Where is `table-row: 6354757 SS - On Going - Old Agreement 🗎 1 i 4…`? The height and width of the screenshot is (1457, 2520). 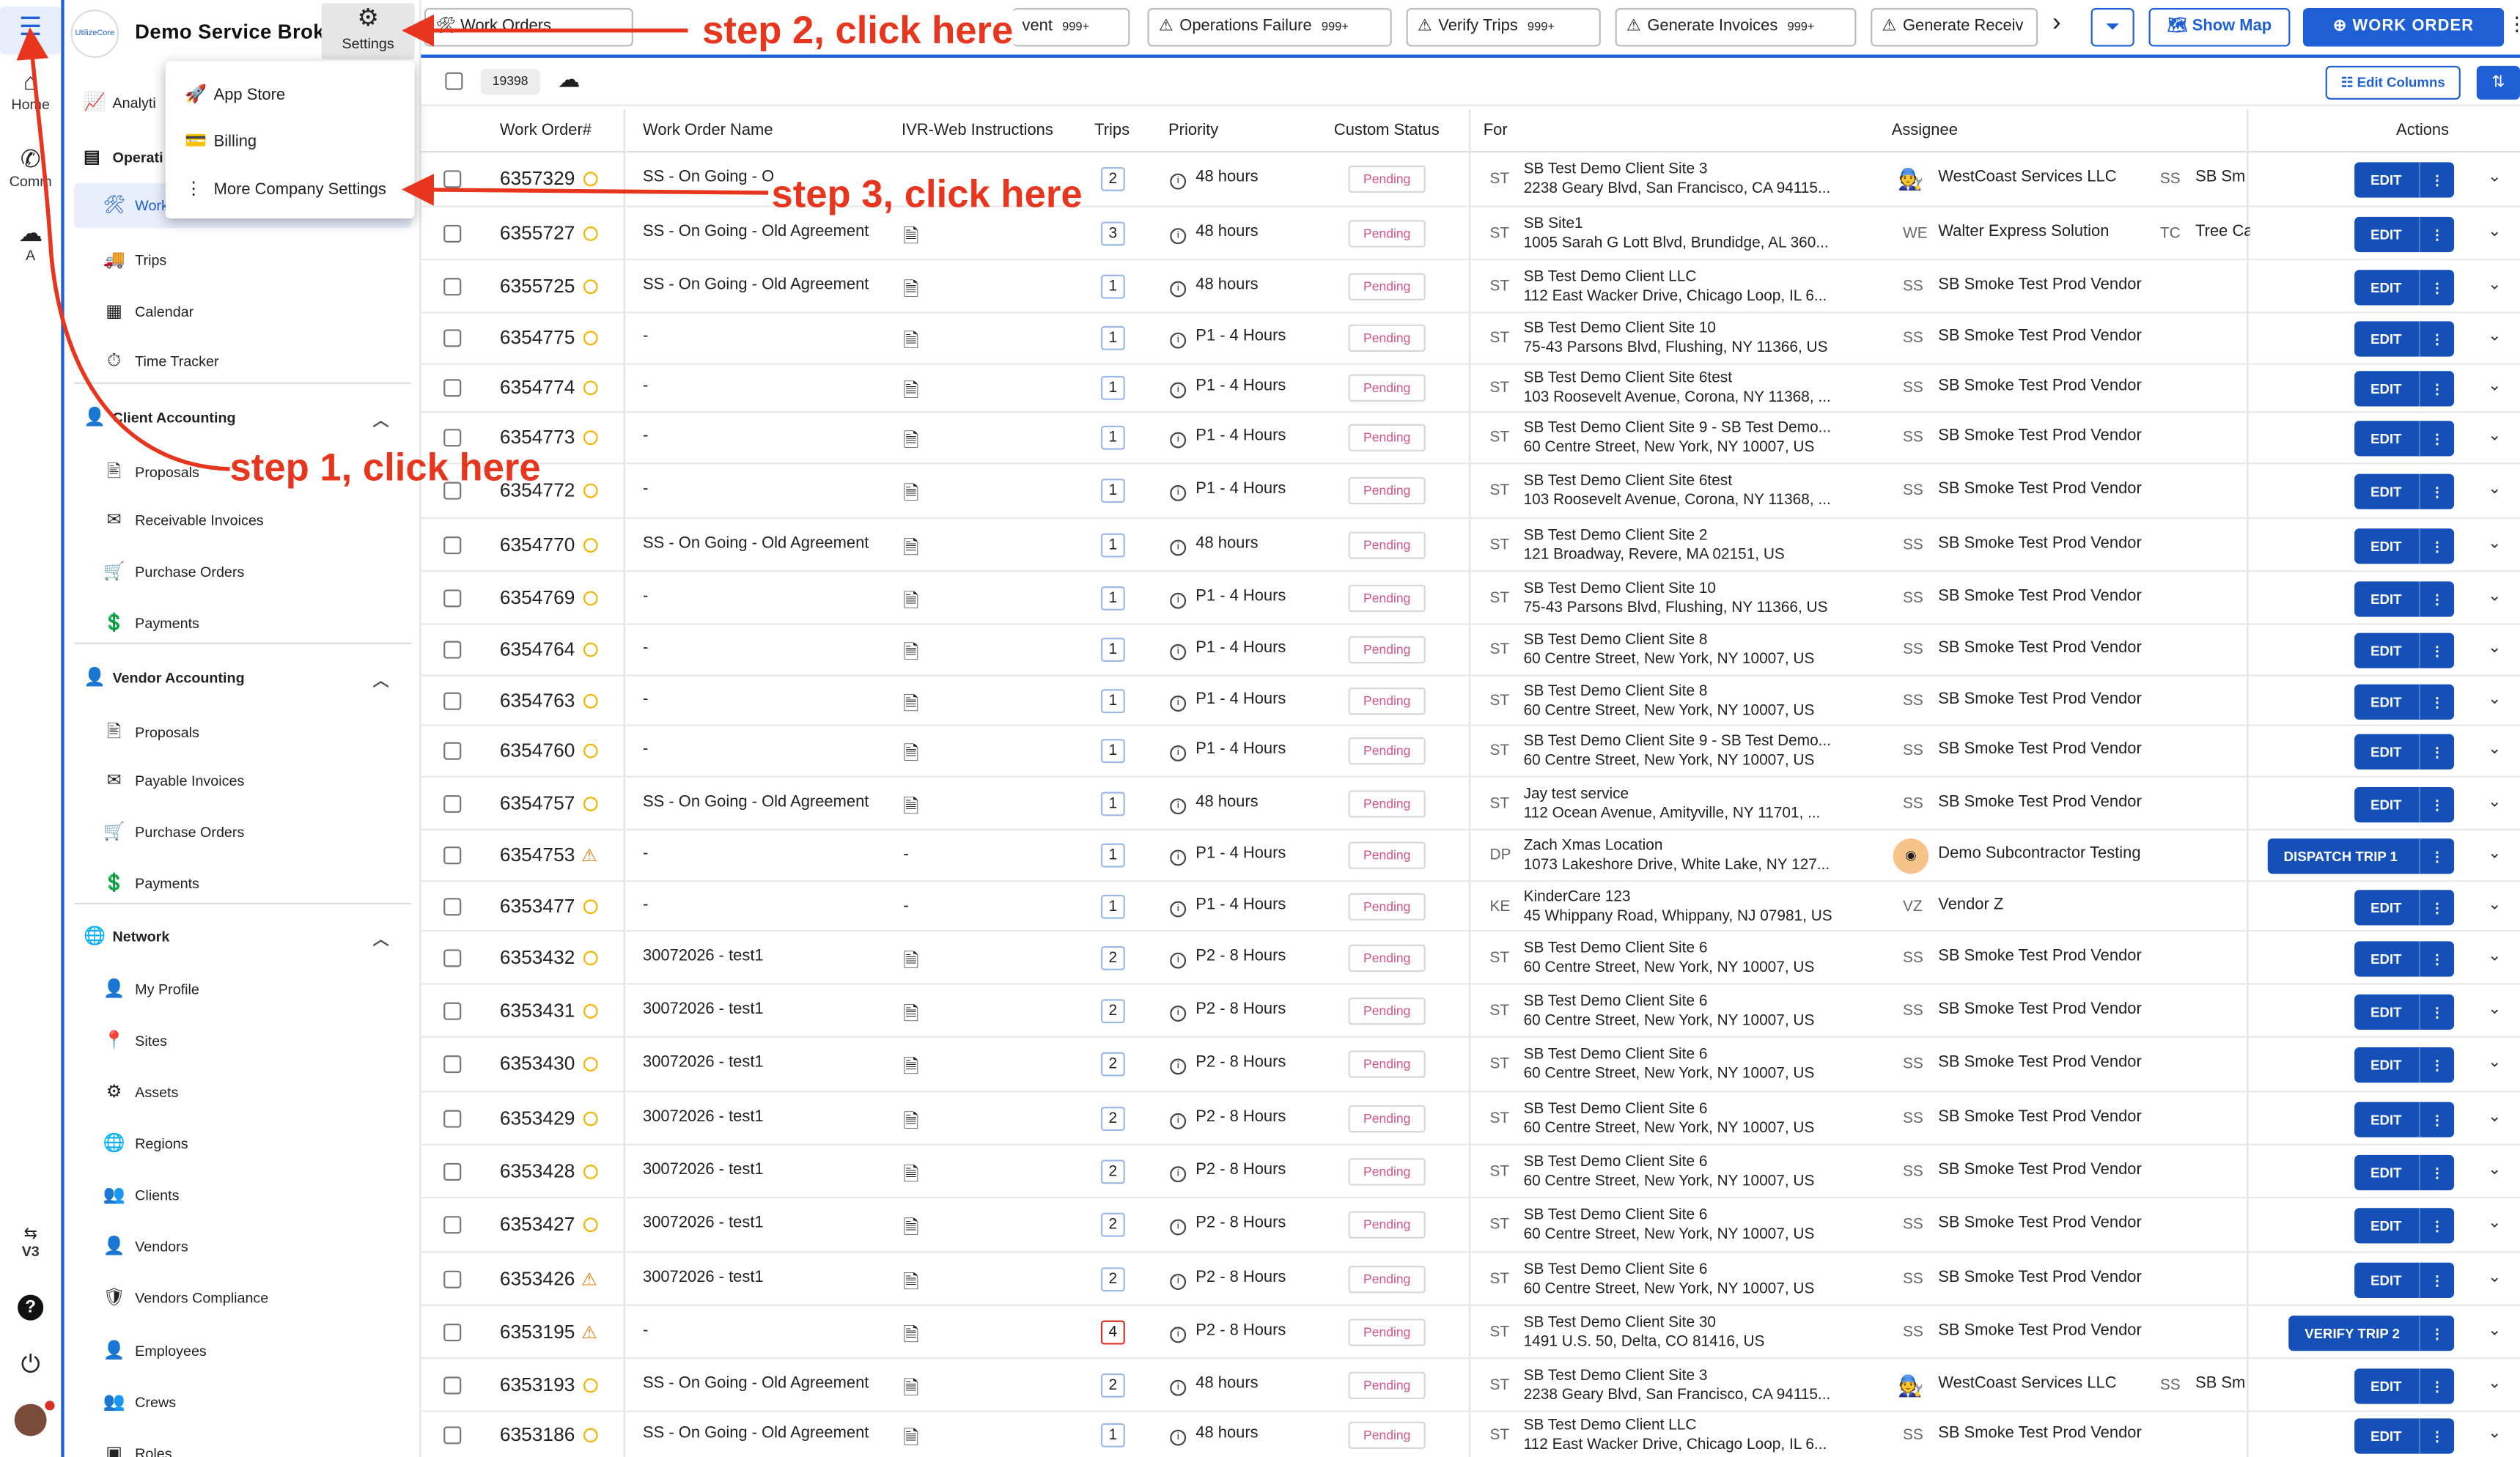
table-row: 6354757 SS - On Going - Old Agreement 🗎 1 i 4… is located at coordinates (1470, 805).